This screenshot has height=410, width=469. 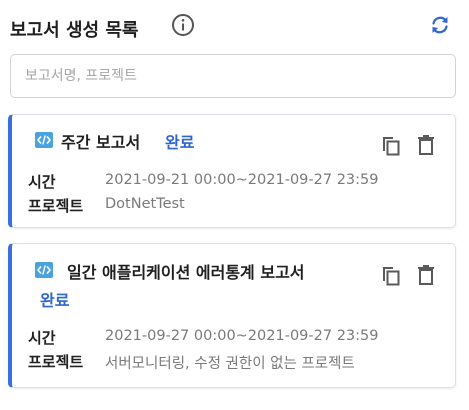 I want to click on time-value: 2021-09-27 00:00~2021-09-27 23:59, so click(x=242, y=336).